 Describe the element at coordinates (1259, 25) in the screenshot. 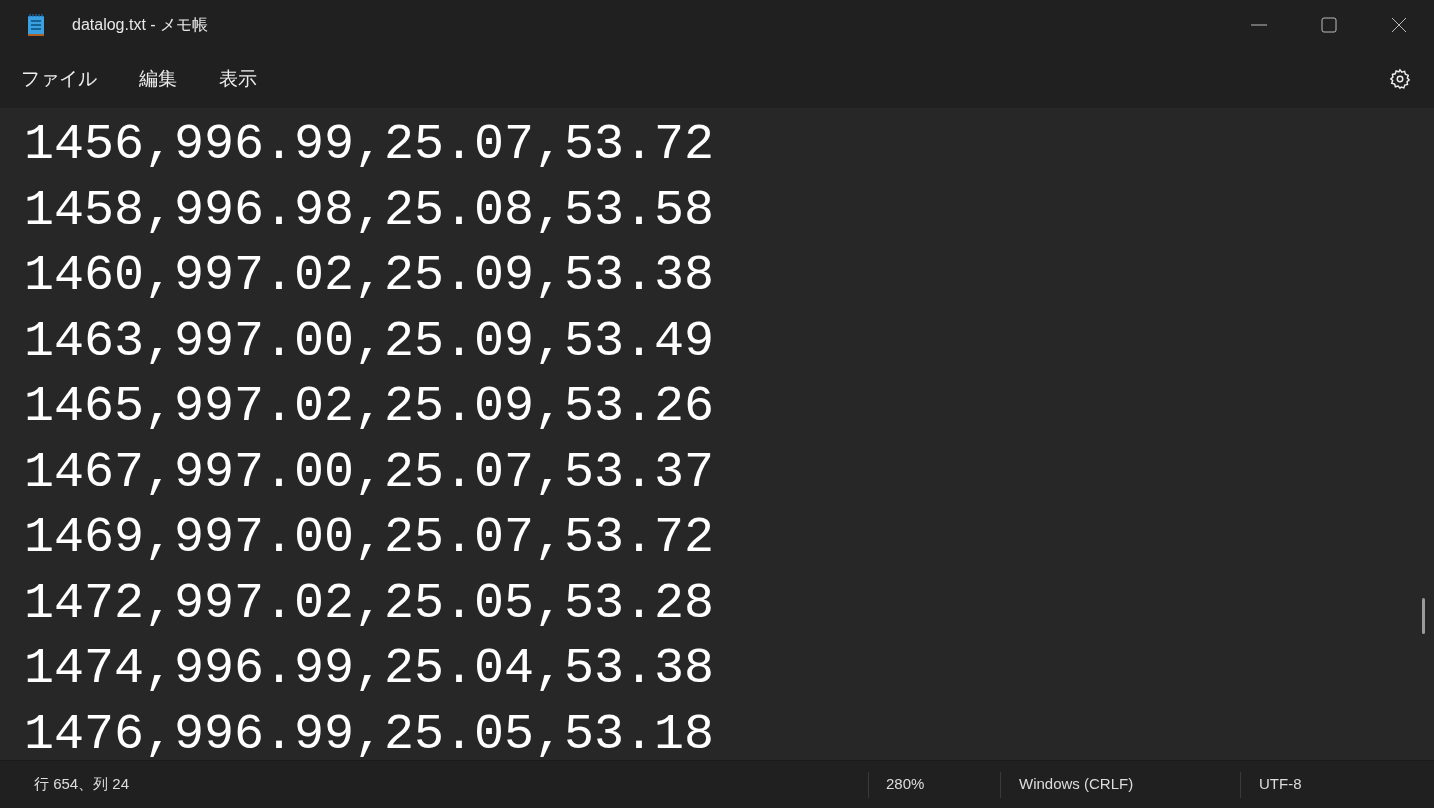

I see `minimize-icon` at that location.